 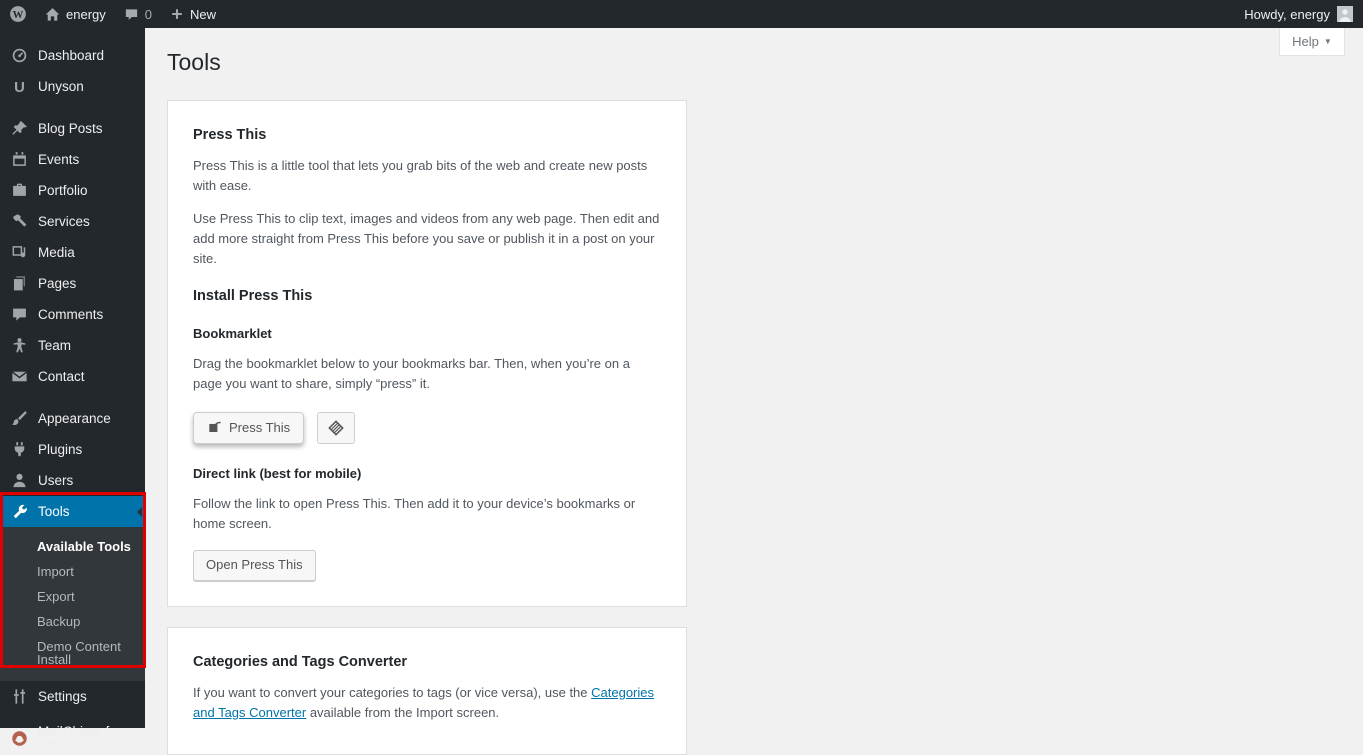 I want to click on submenu-item-available-tools: Available Tools, so click(x=72, y=546).